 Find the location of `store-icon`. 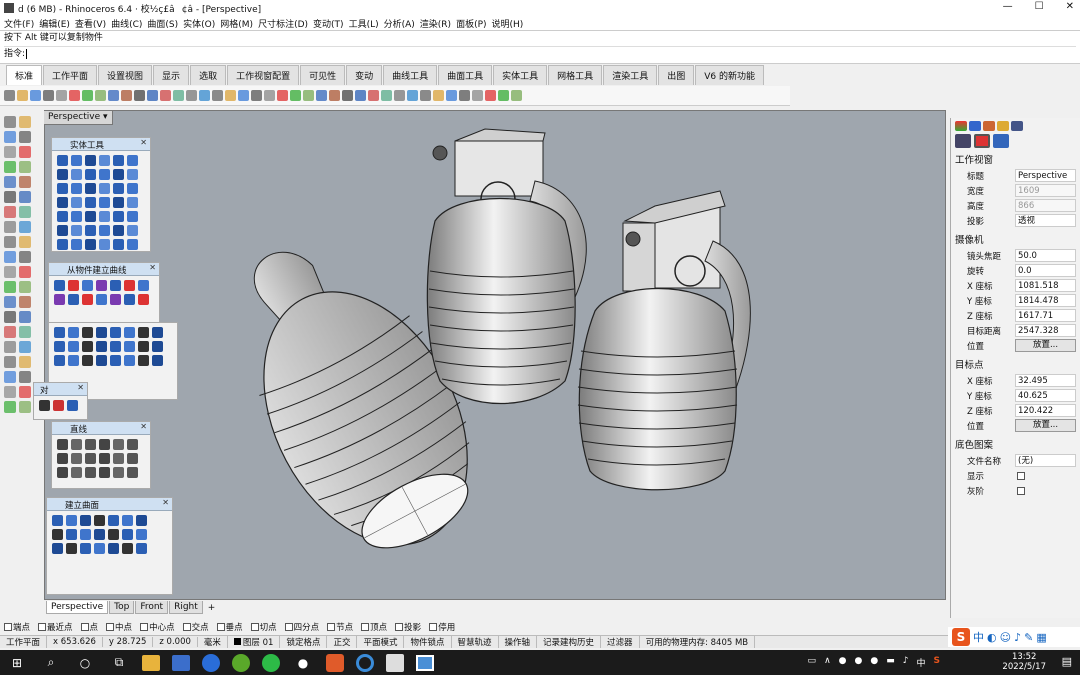

store-icon is located at coordinates (181, 662).